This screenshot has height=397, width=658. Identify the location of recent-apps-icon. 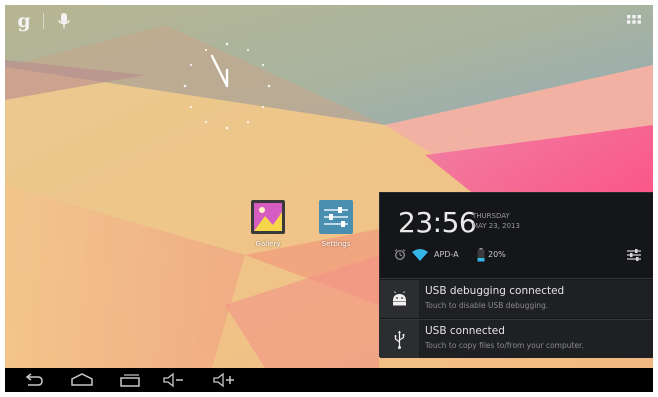
(130, 380).